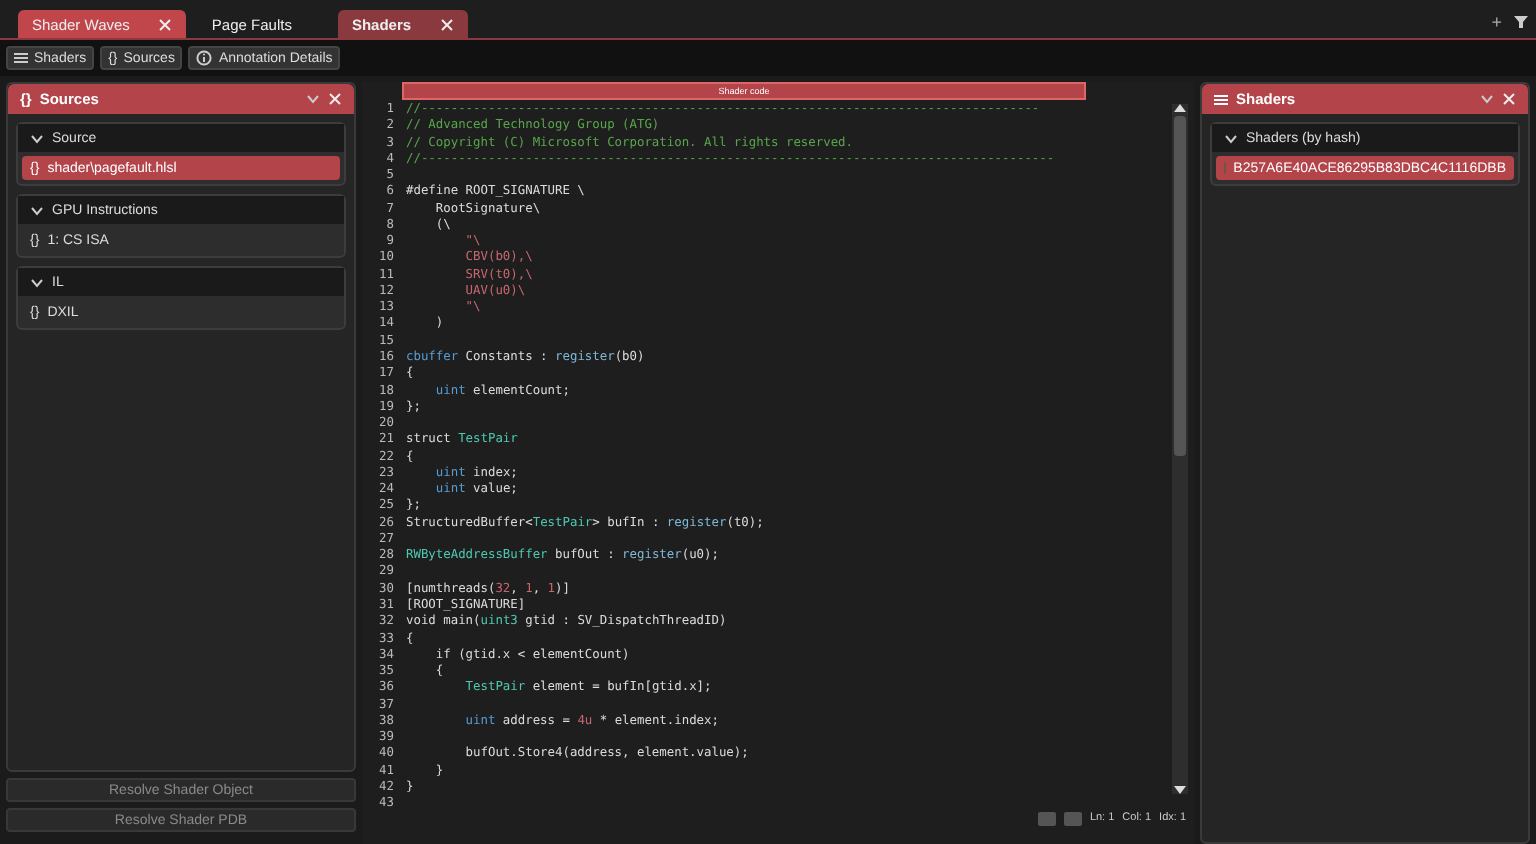 The image size is (1536, 844). What do you see at coordinates (1496, 22) in the screenshot?
I see `add-tab-button: +` at bounding box center [1496, 22].